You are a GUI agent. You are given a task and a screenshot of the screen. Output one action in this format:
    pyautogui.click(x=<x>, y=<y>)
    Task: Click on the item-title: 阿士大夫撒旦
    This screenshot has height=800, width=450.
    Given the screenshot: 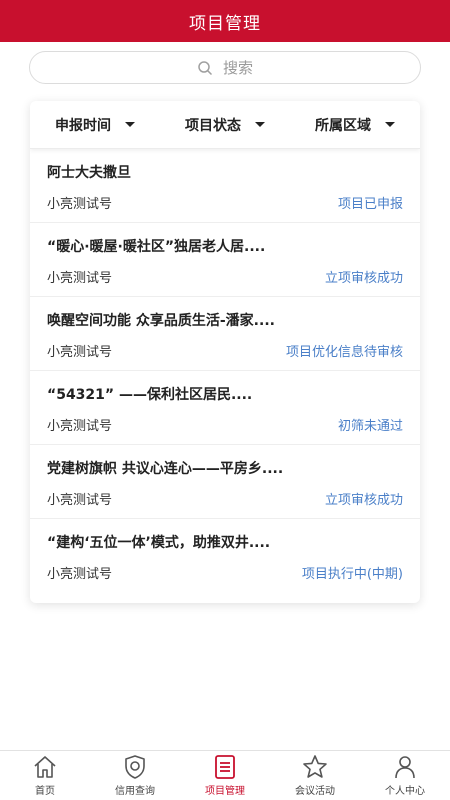 What is the action you would take?
    pyautogui.click(x=89, y=173)
    